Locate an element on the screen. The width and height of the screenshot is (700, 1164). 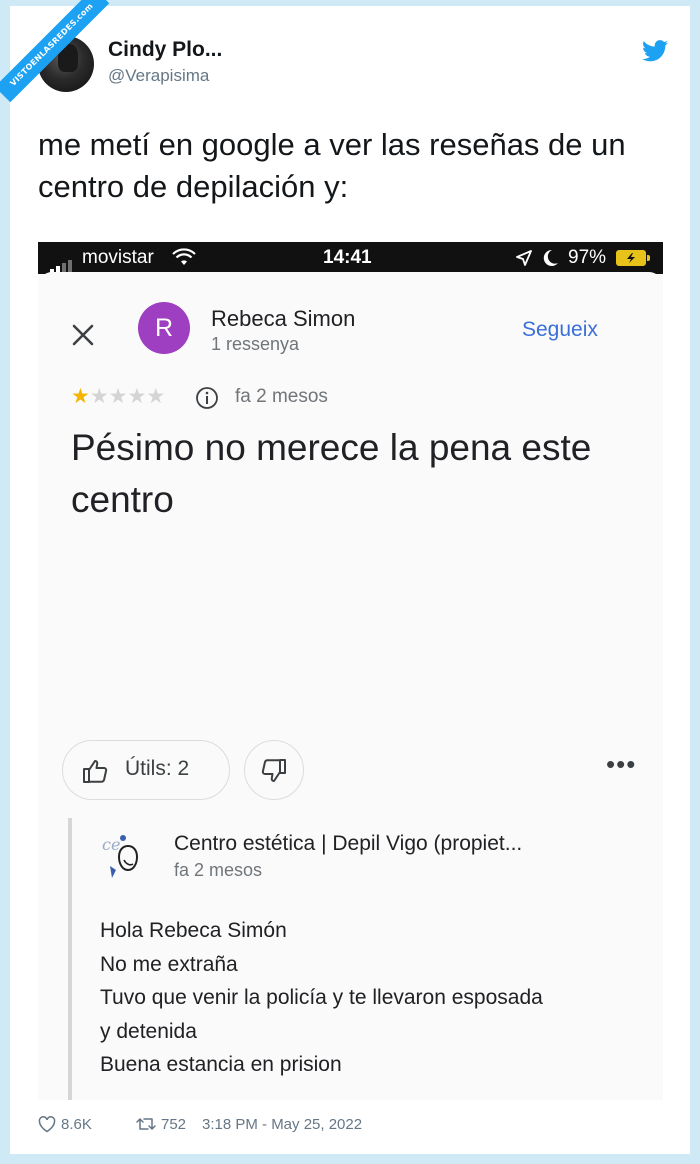
more-options-button: ••• is located at coordinates (621, 764).